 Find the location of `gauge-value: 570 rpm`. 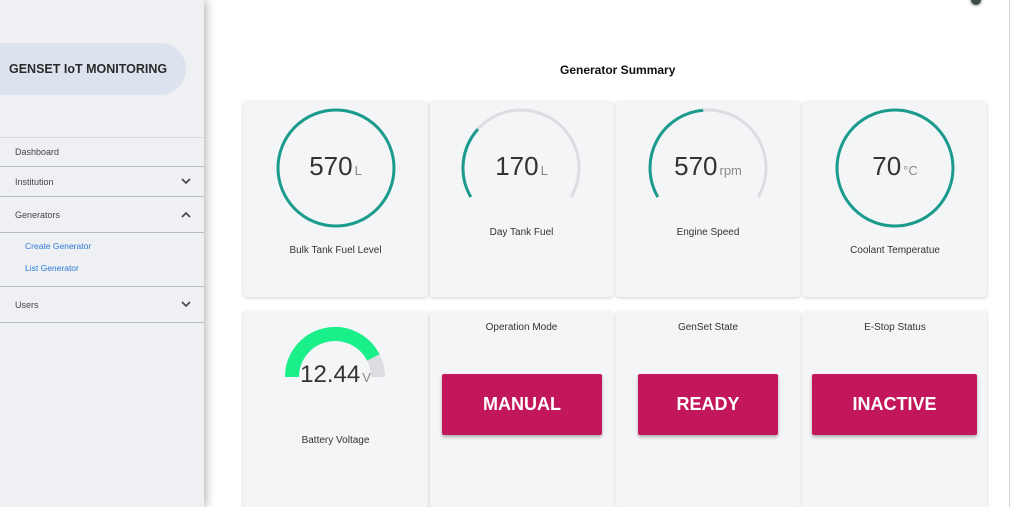

gauge-value: 570 rpm is located at coordinates (708, 166).